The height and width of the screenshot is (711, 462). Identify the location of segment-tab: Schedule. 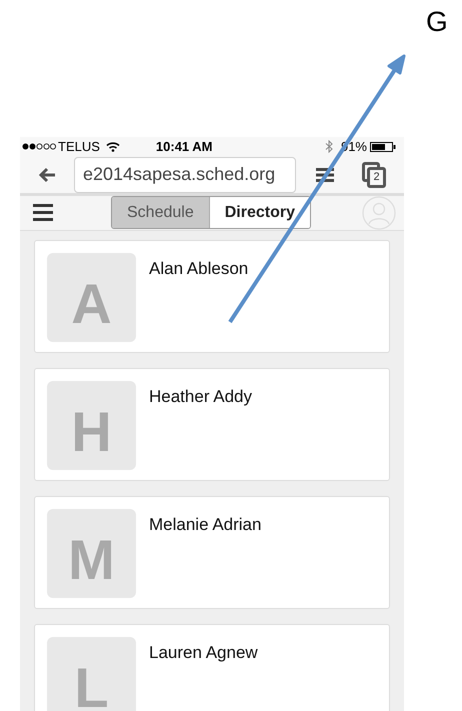
(160, 212).